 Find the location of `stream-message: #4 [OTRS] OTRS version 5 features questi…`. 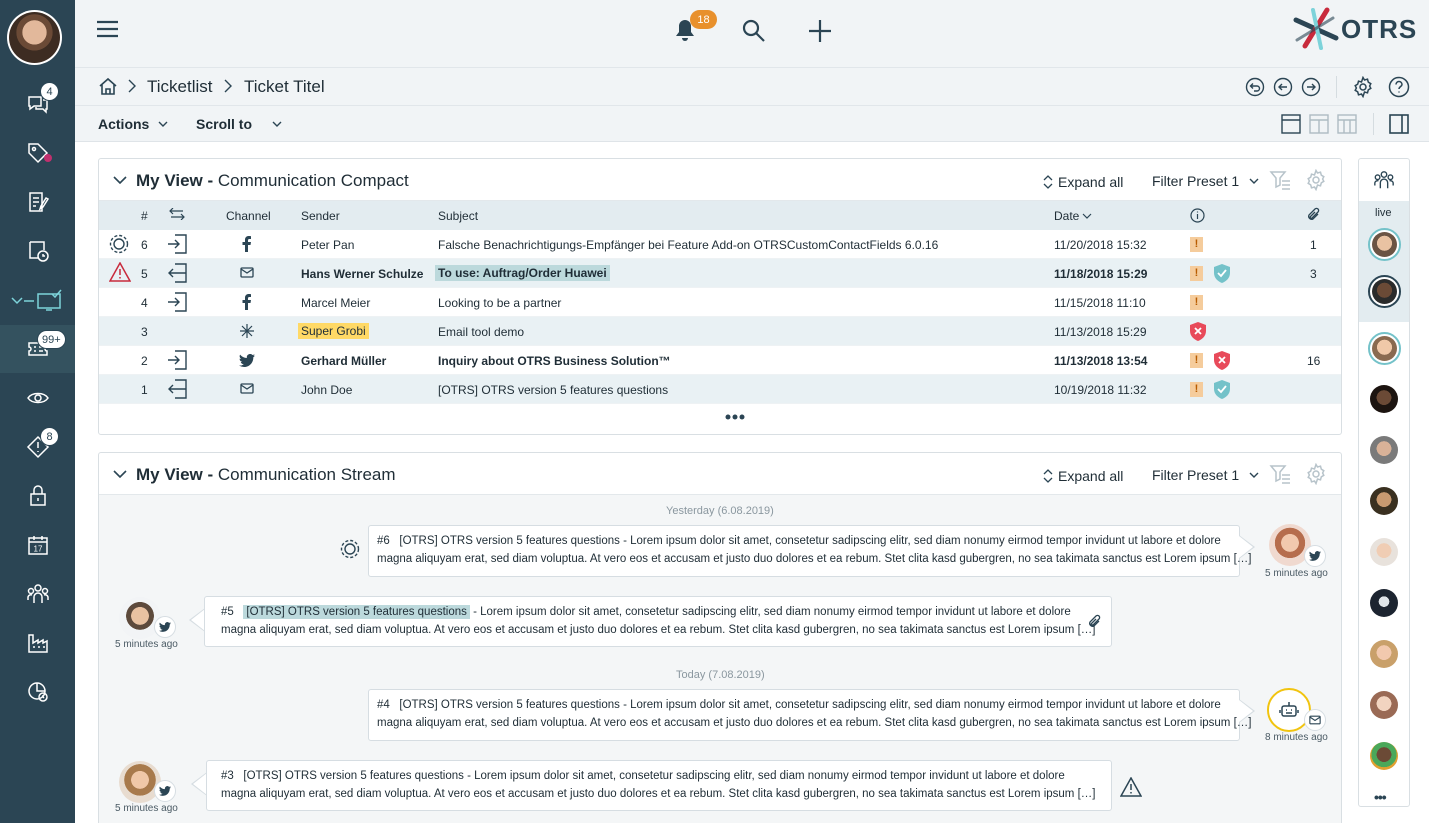

stream-message: #4 [OTRS] OTRS version 5 features questi… is located at coordinates (809, 715).